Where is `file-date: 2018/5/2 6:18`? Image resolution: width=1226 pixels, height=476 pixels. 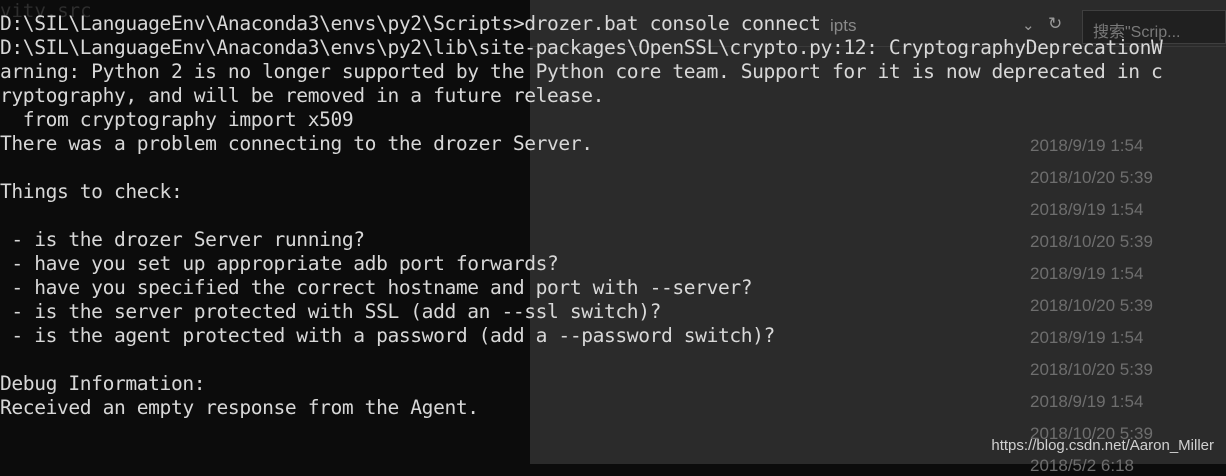 file-date: 2018/5/2 6:18 is located at coordinates (1082, 465).